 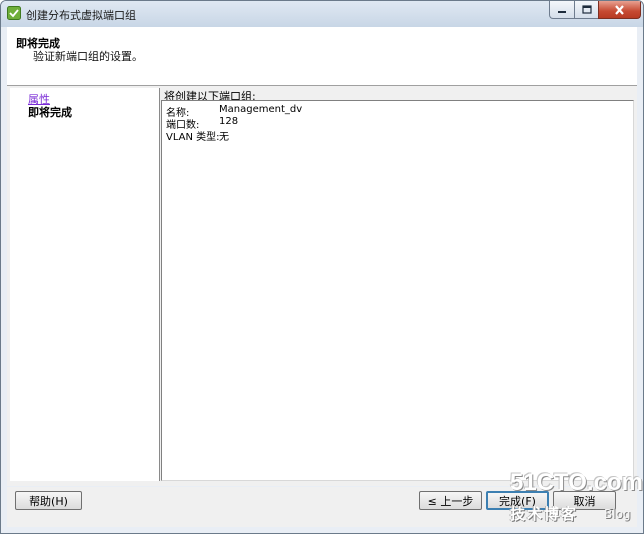 I want to click on minimize-button, so click(x=562, y=10).